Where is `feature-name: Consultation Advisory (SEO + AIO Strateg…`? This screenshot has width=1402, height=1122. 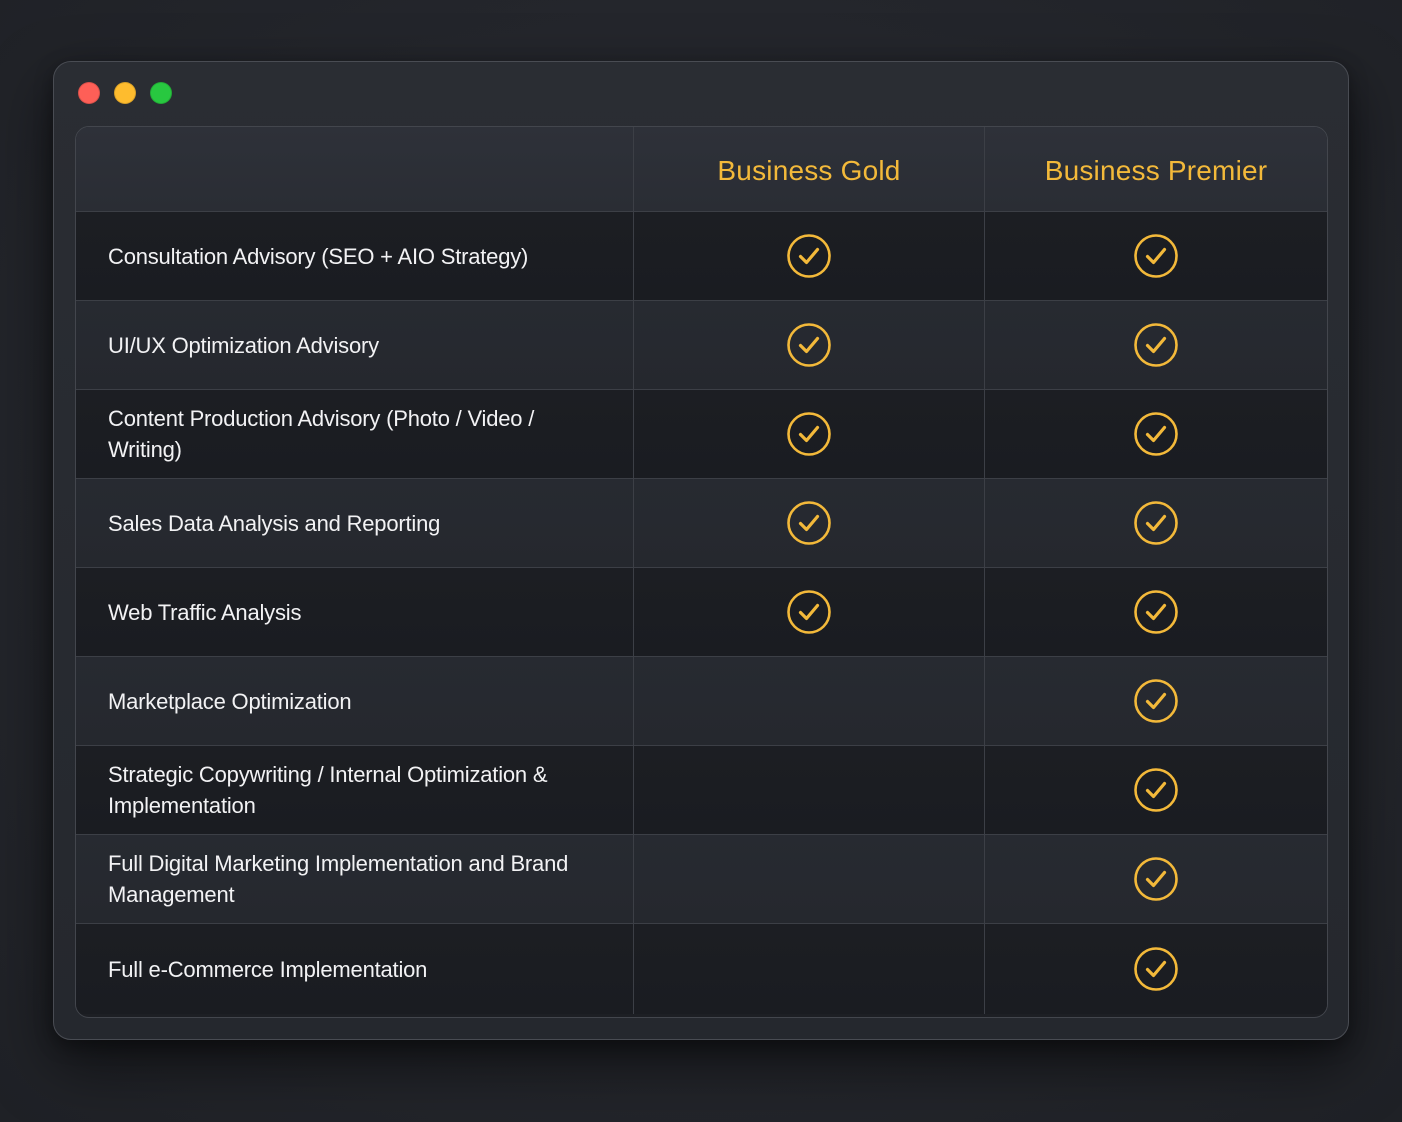 feature-name: Consultation Advisory (SEO + AIO Strateg… is located at coordinates (355, 256).